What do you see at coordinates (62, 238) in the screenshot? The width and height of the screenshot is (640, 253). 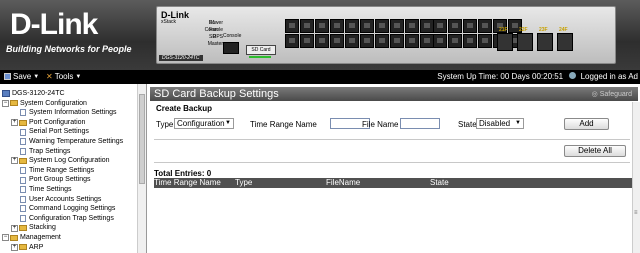 I see `sidebar-item: − Management` at bounding box center [62, 238].